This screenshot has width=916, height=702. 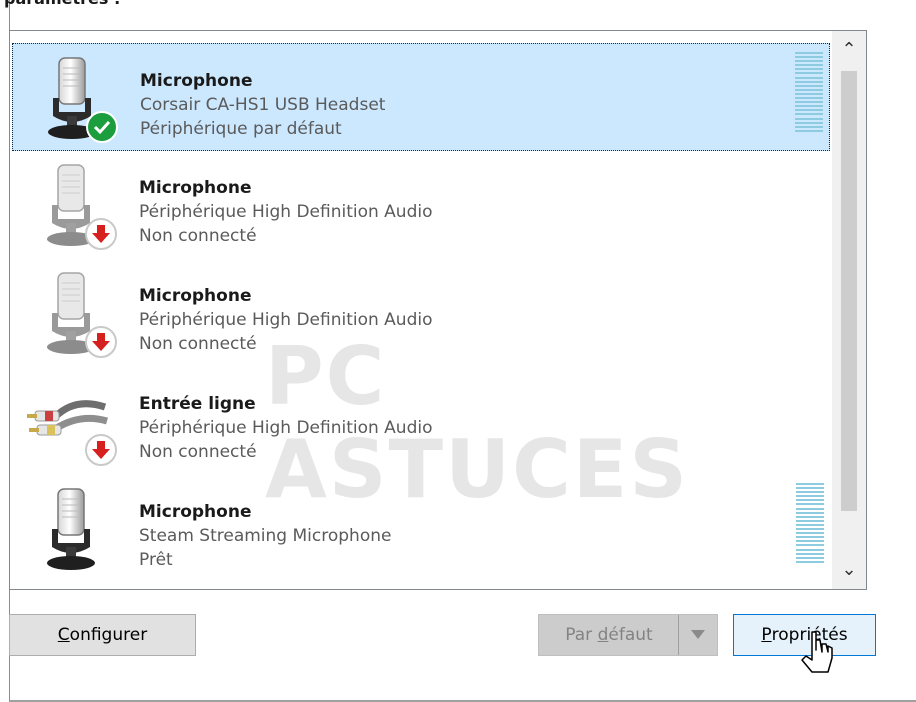 What do you see at coordinates (62, 4) in the screenshot?
I see `header-title-fragment: paramètres :` at bounding box center [62, 4].